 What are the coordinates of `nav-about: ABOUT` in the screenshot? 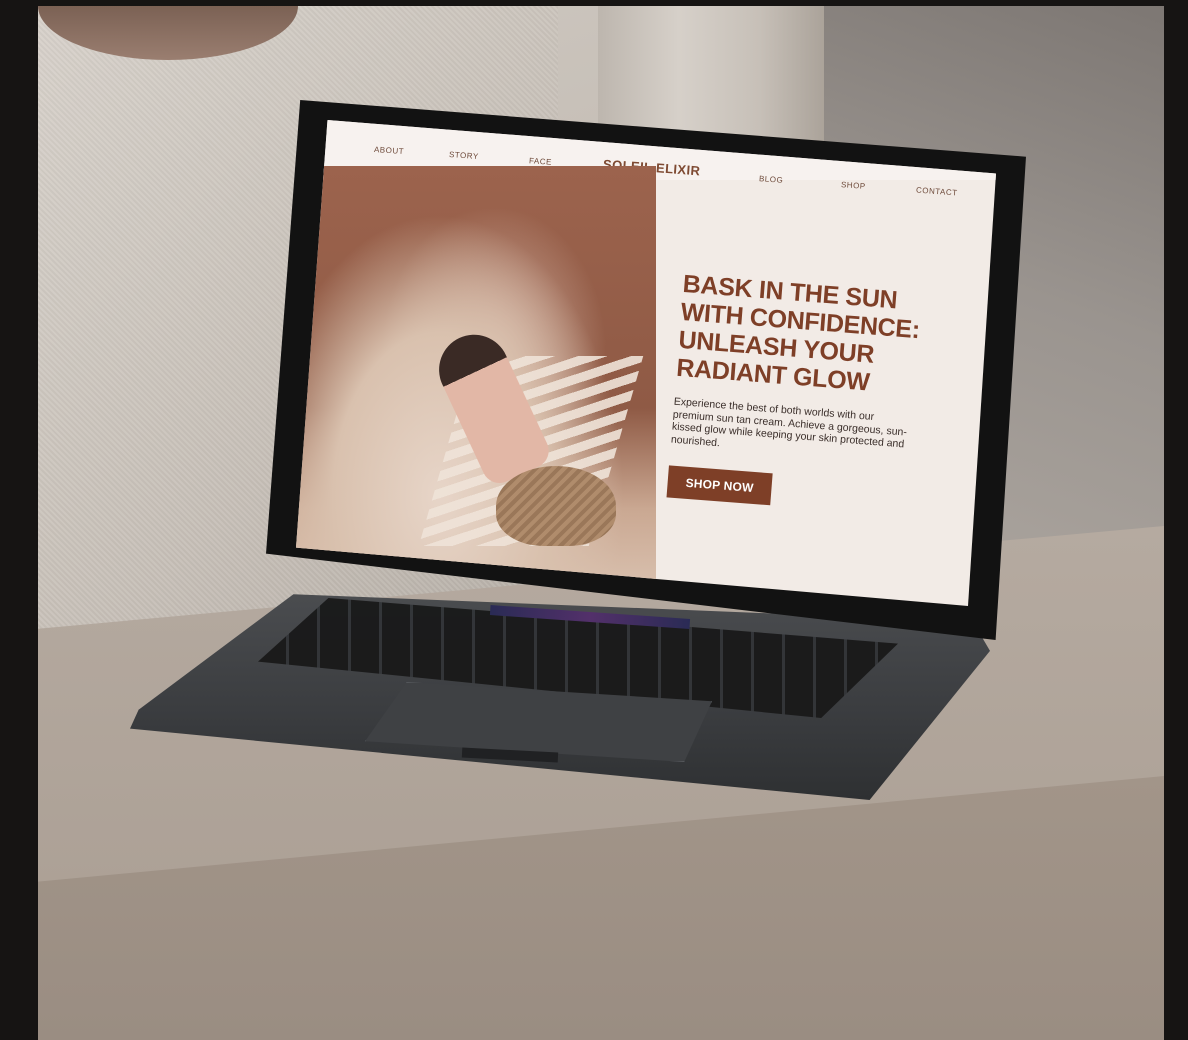 It's located at (389, 150).